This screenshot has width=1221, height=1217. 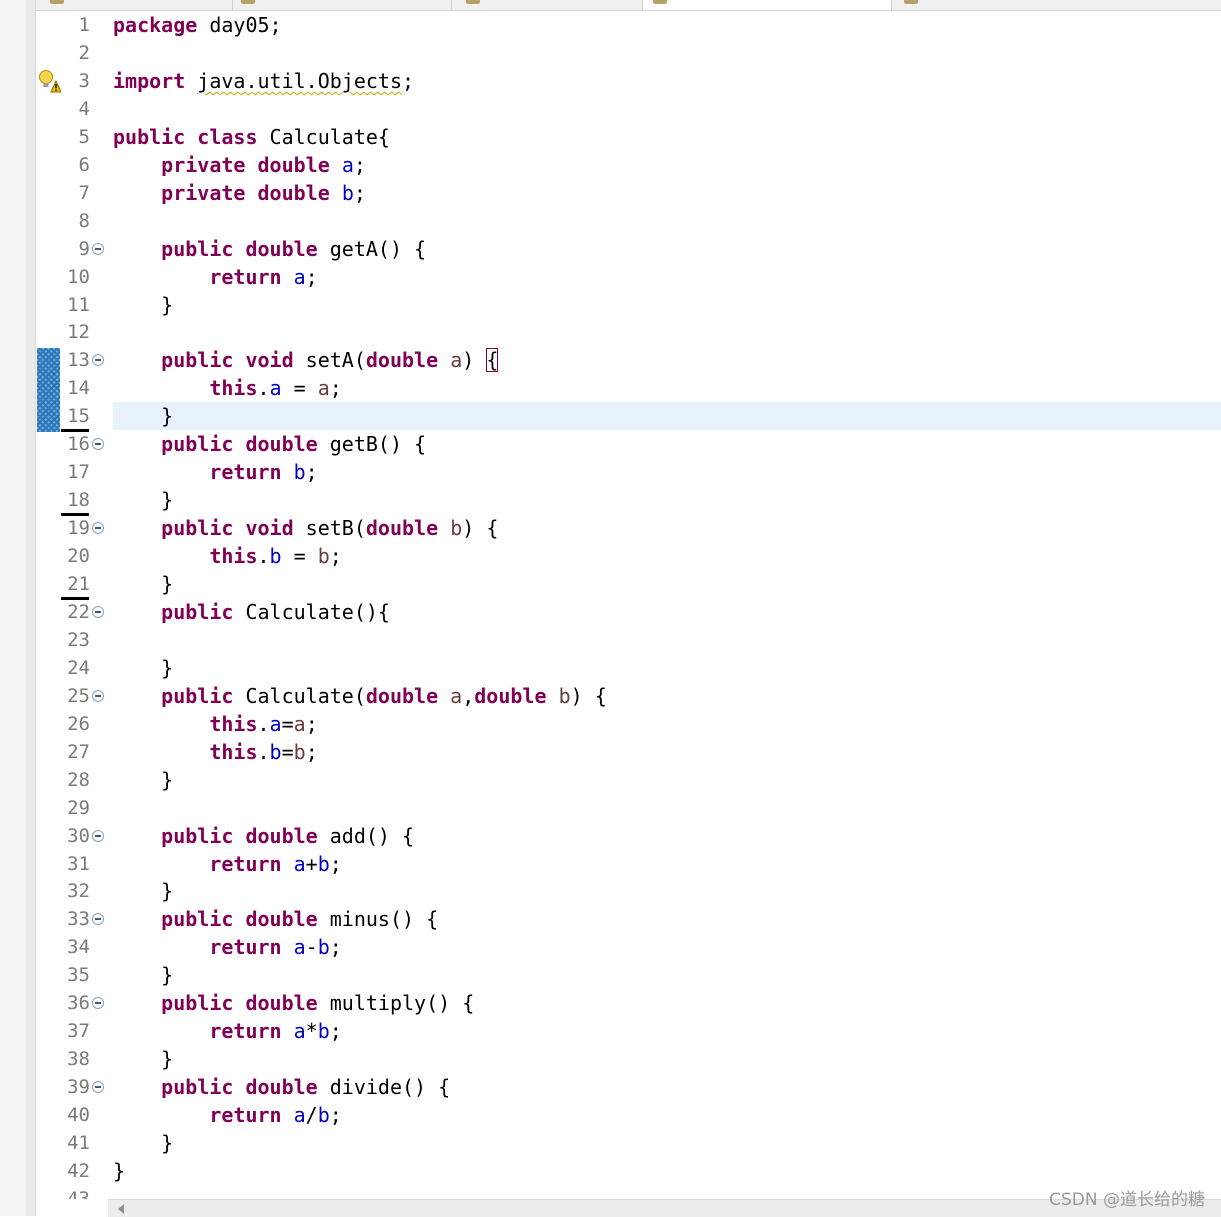 I want to click on line-number: 30, so click(x=75, y=836).